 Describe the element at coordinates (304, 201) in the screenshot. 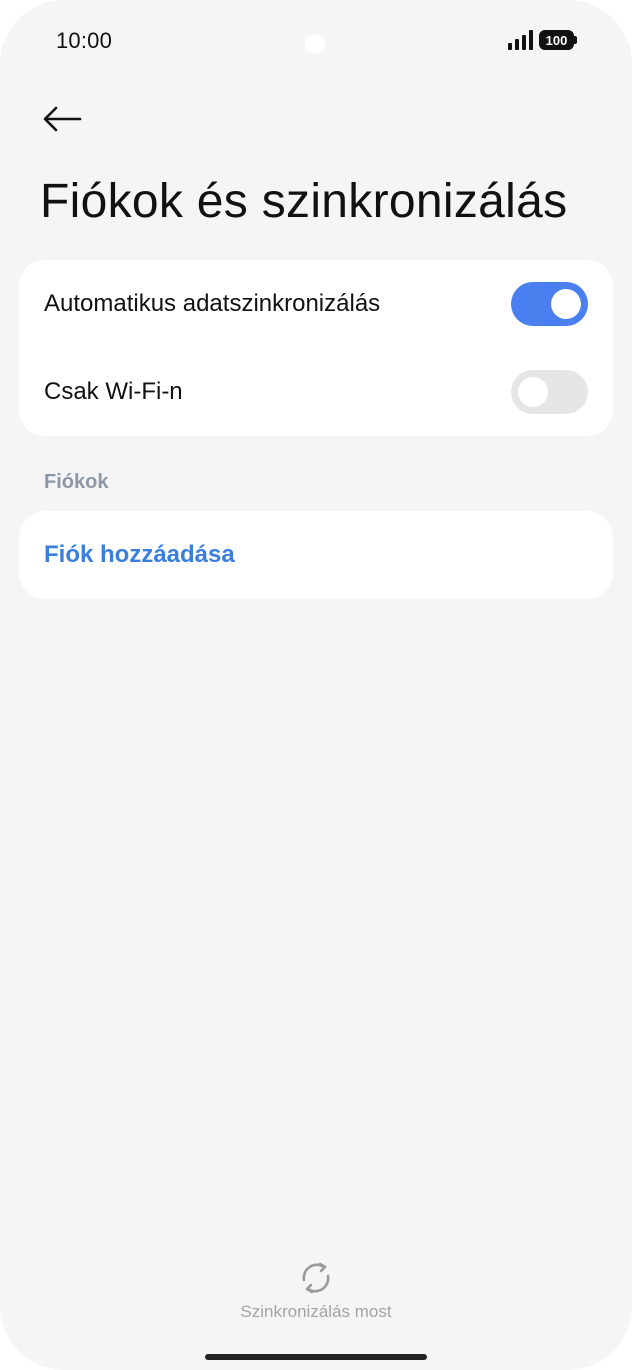

I see `page-title: Fiókok és szinkronizálás` at that location.